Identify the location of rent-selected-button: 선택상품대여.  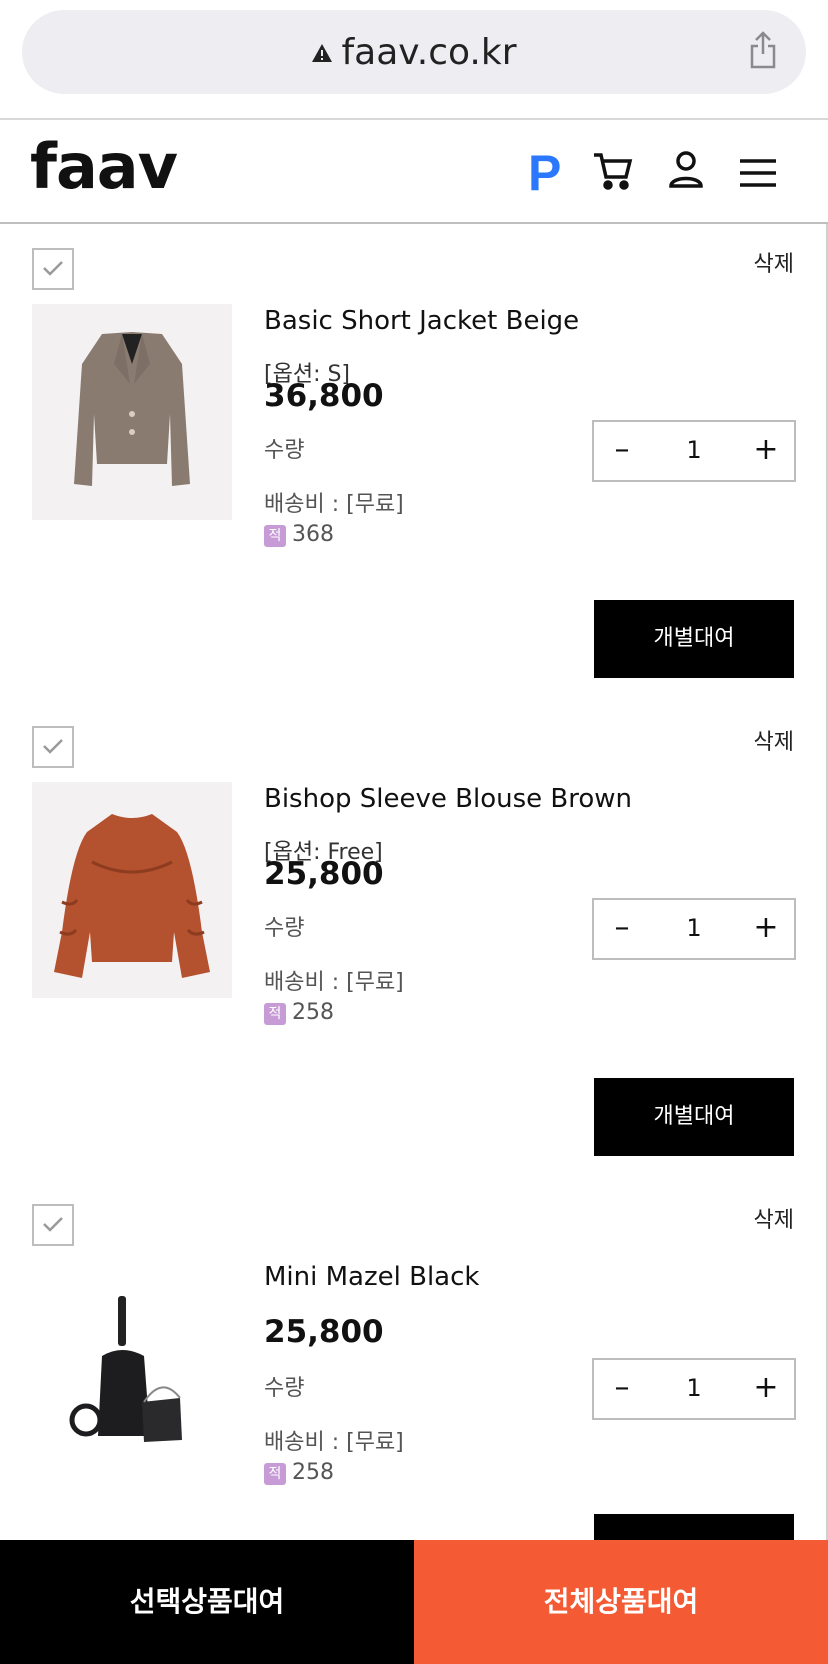
(207, 1602).